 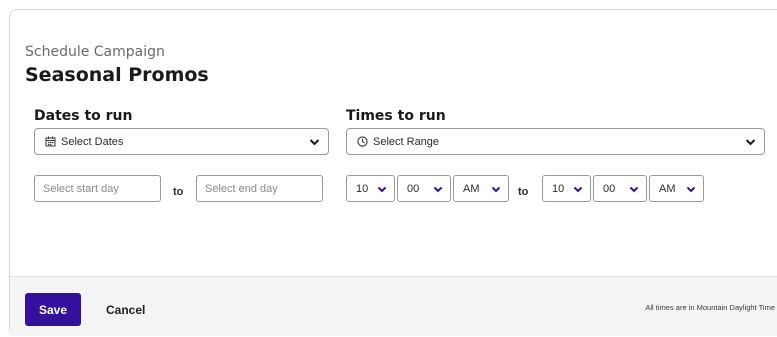 I want to click on end-period-select: AM, so click(x=676, y=188).